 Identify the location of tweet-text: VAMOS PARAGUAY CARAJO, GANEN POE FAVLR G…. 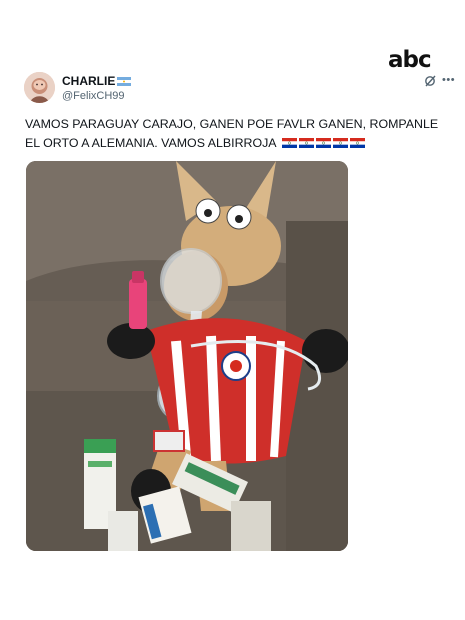
(238, 134).